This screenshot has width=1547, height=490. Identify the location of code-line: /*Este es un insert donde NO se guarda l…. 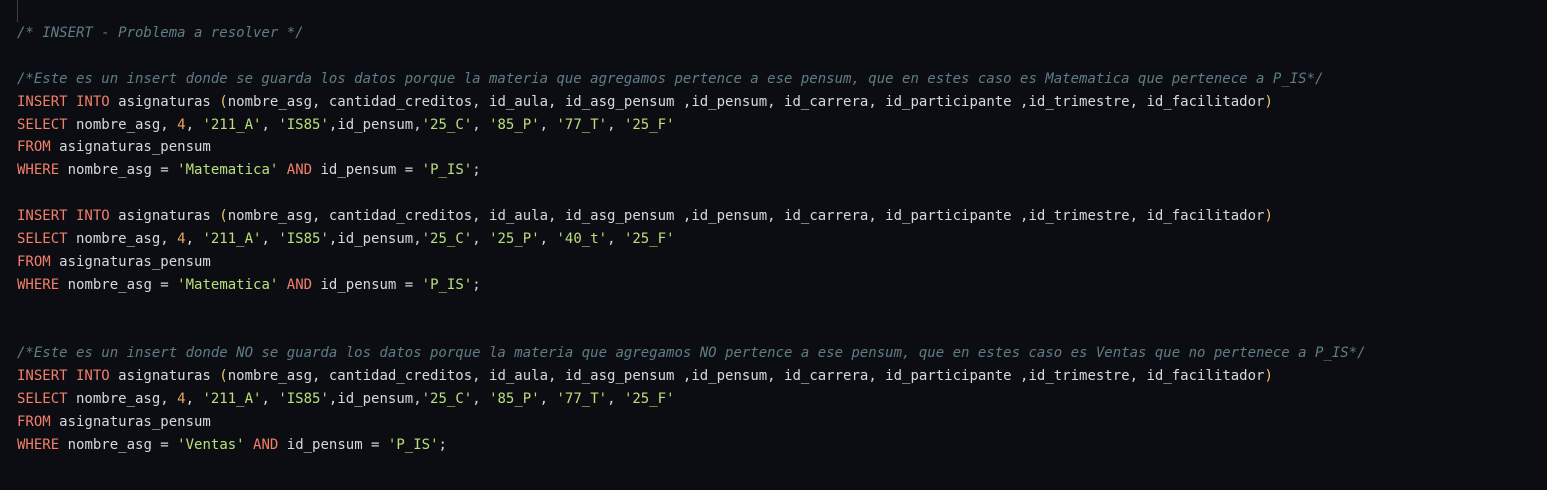
(691, 353).